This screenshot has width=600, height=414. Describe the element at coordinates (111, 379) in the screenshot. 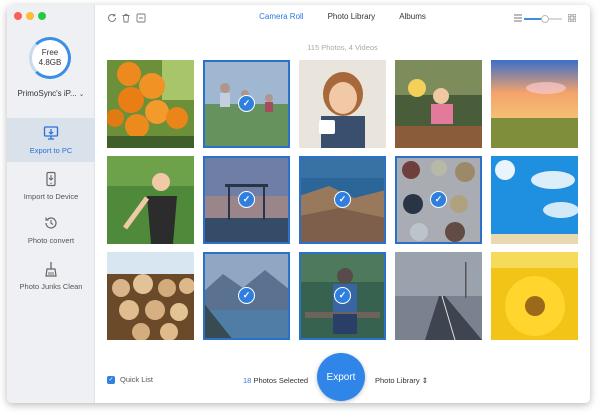

I see `checkbox-checked-icon: ✓` at that location.